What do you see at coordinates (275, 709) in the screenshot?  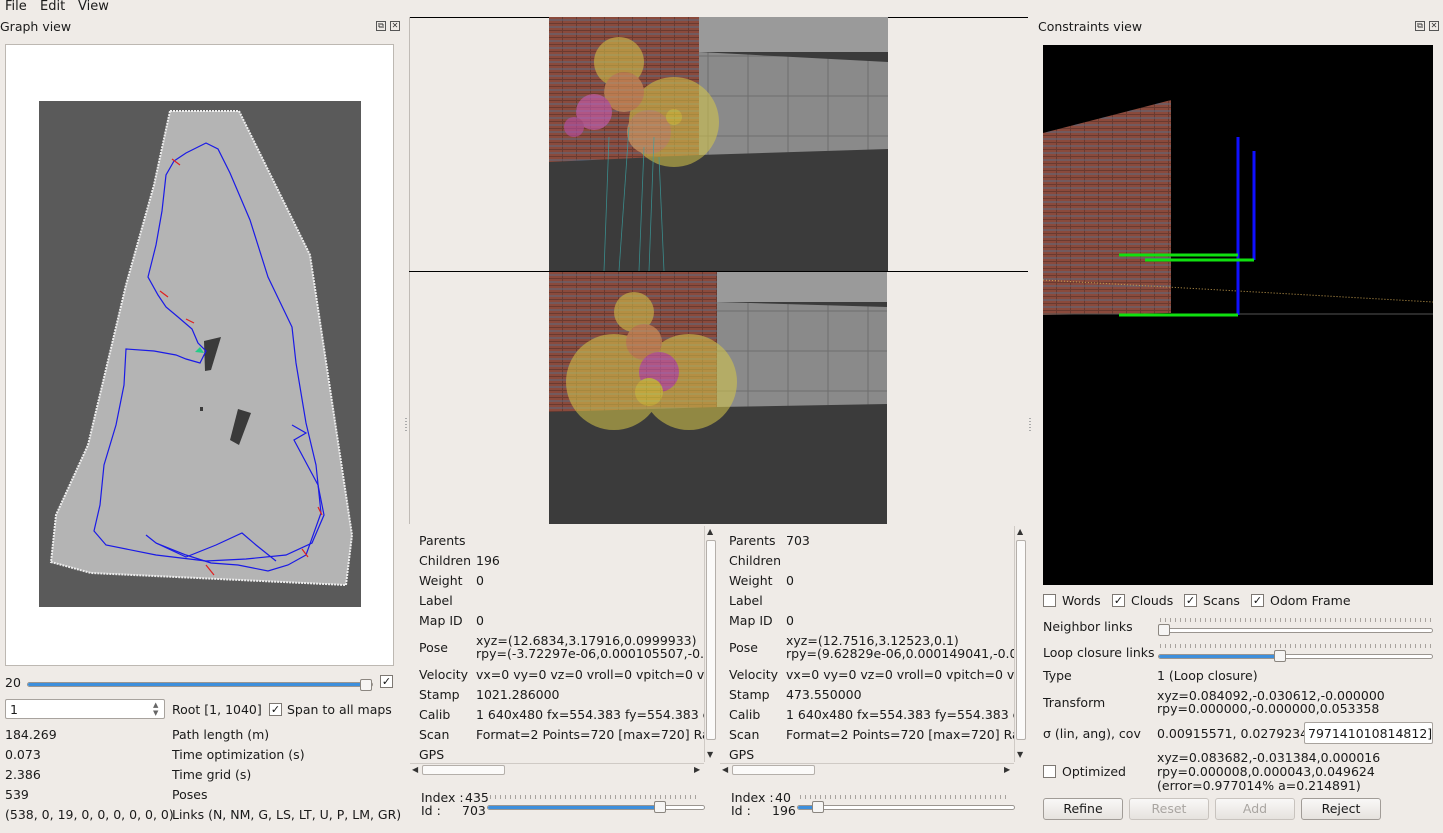 I see `span-all-maps-checkbox: ✓` at bounding box center [275, 709].